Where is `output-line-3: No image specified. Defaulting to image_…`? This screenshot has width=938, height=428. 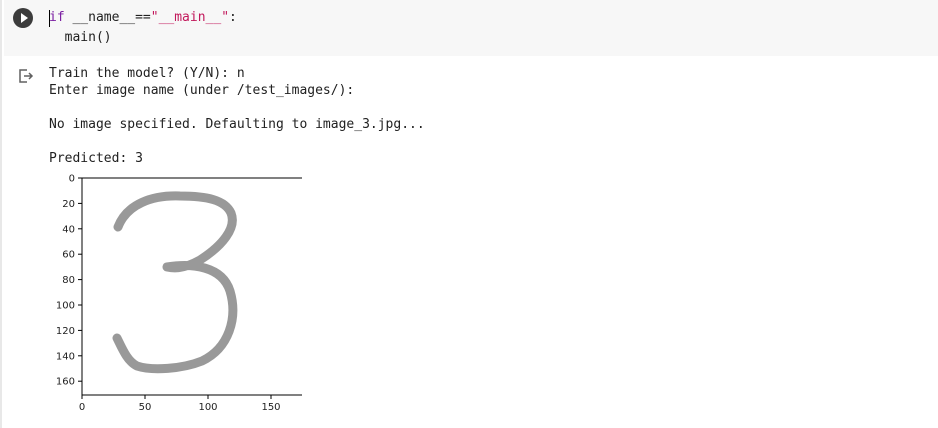
output-line-3: No image specified. Defaulting to image_… is located at coordinates (237, 124).